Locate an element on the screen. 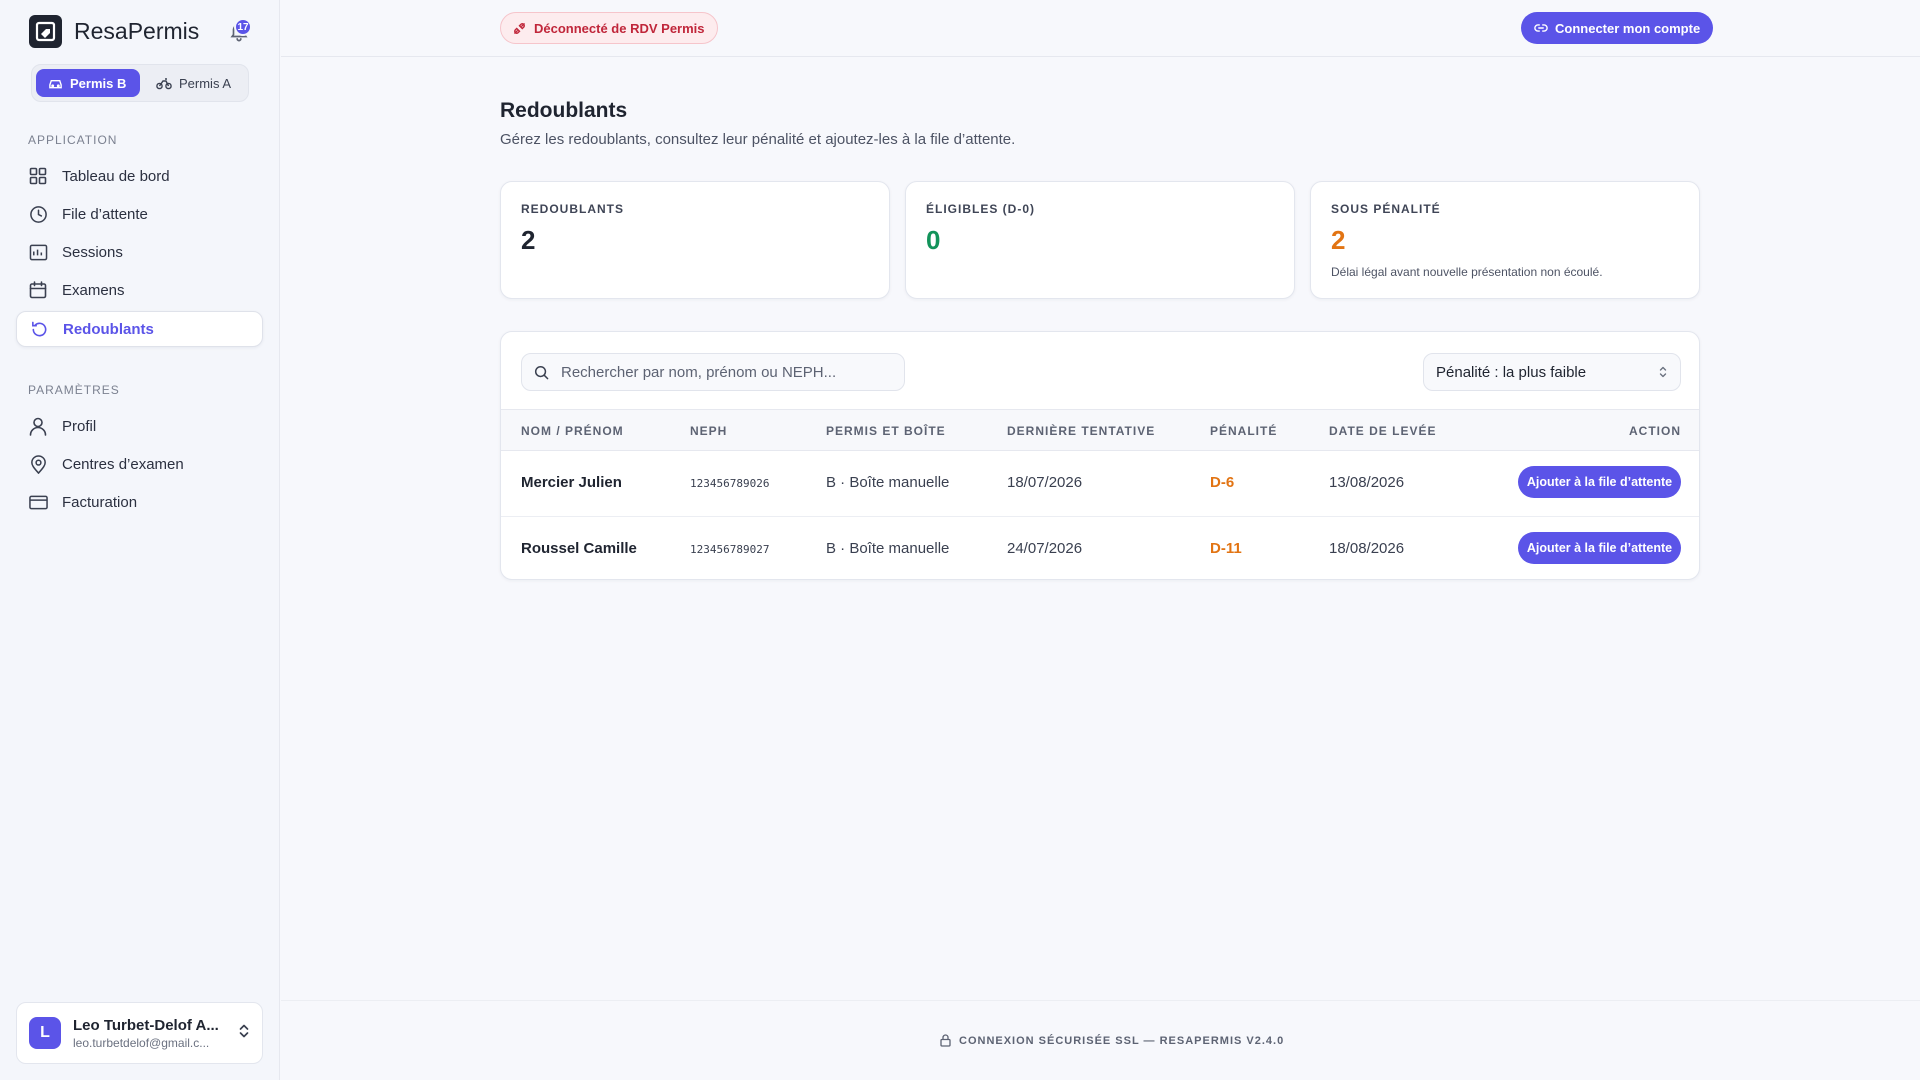 The height and width of the screenshot is (1080, 1920). nav-item-sessions: Sessions is located at coordinates (139, 252).